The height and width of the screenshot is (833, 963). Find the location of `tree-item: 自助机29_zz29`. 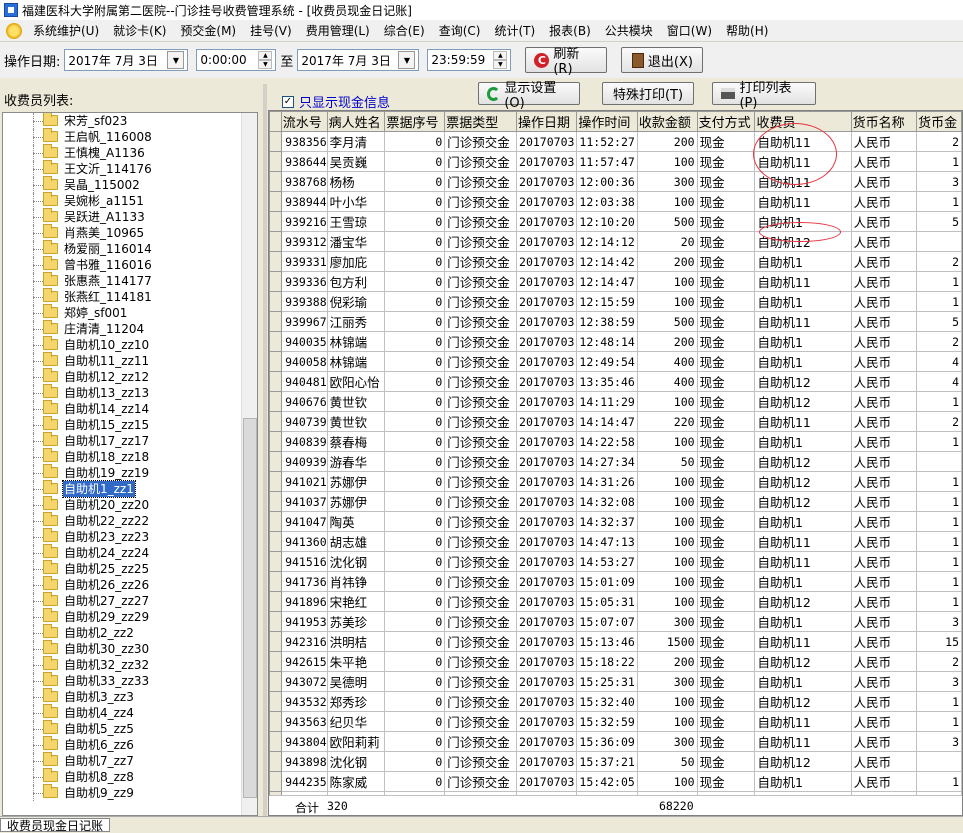

tree-item: 自助机29_zz29 is located at coordinates (122, 616).